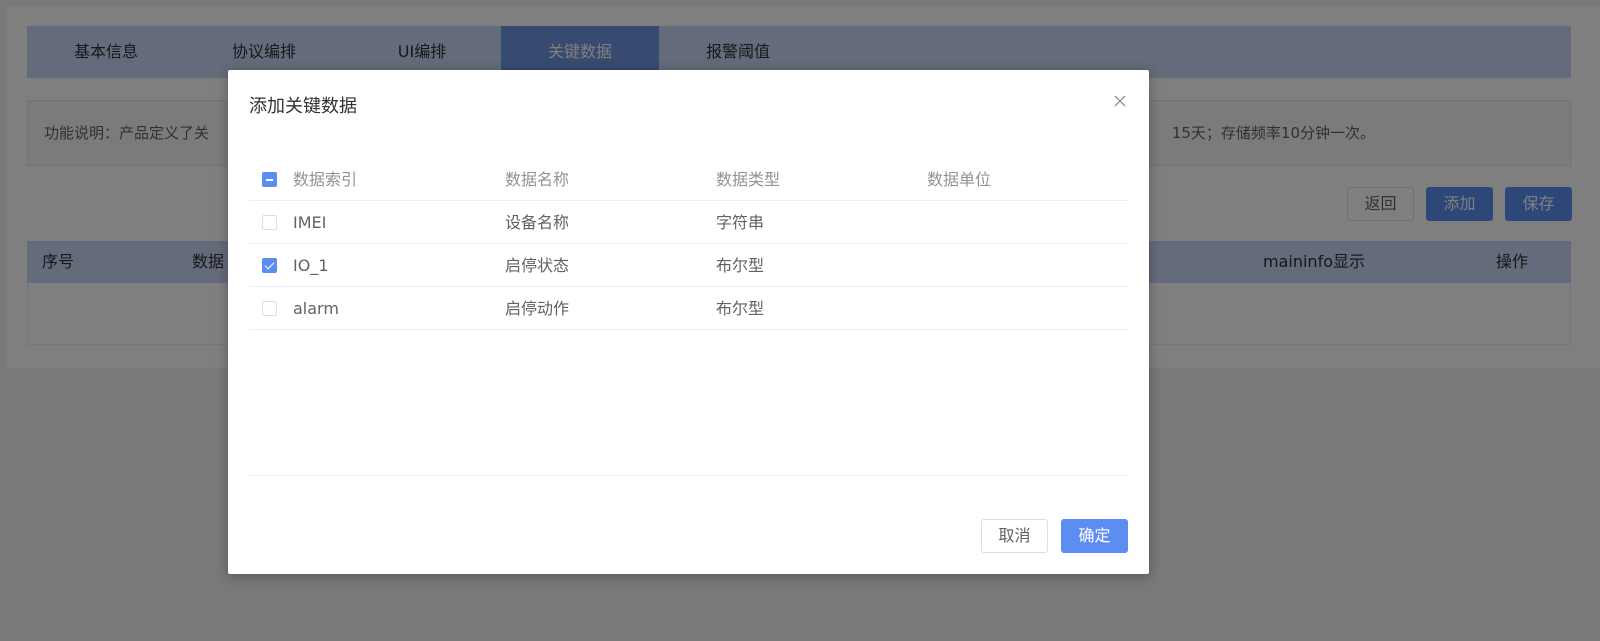 The width and height of the screenshot is (1600, 641). Describe the element at coordinates (537, 308) in the screenshot. I see `data-name-cell: 启停动作` at that location.